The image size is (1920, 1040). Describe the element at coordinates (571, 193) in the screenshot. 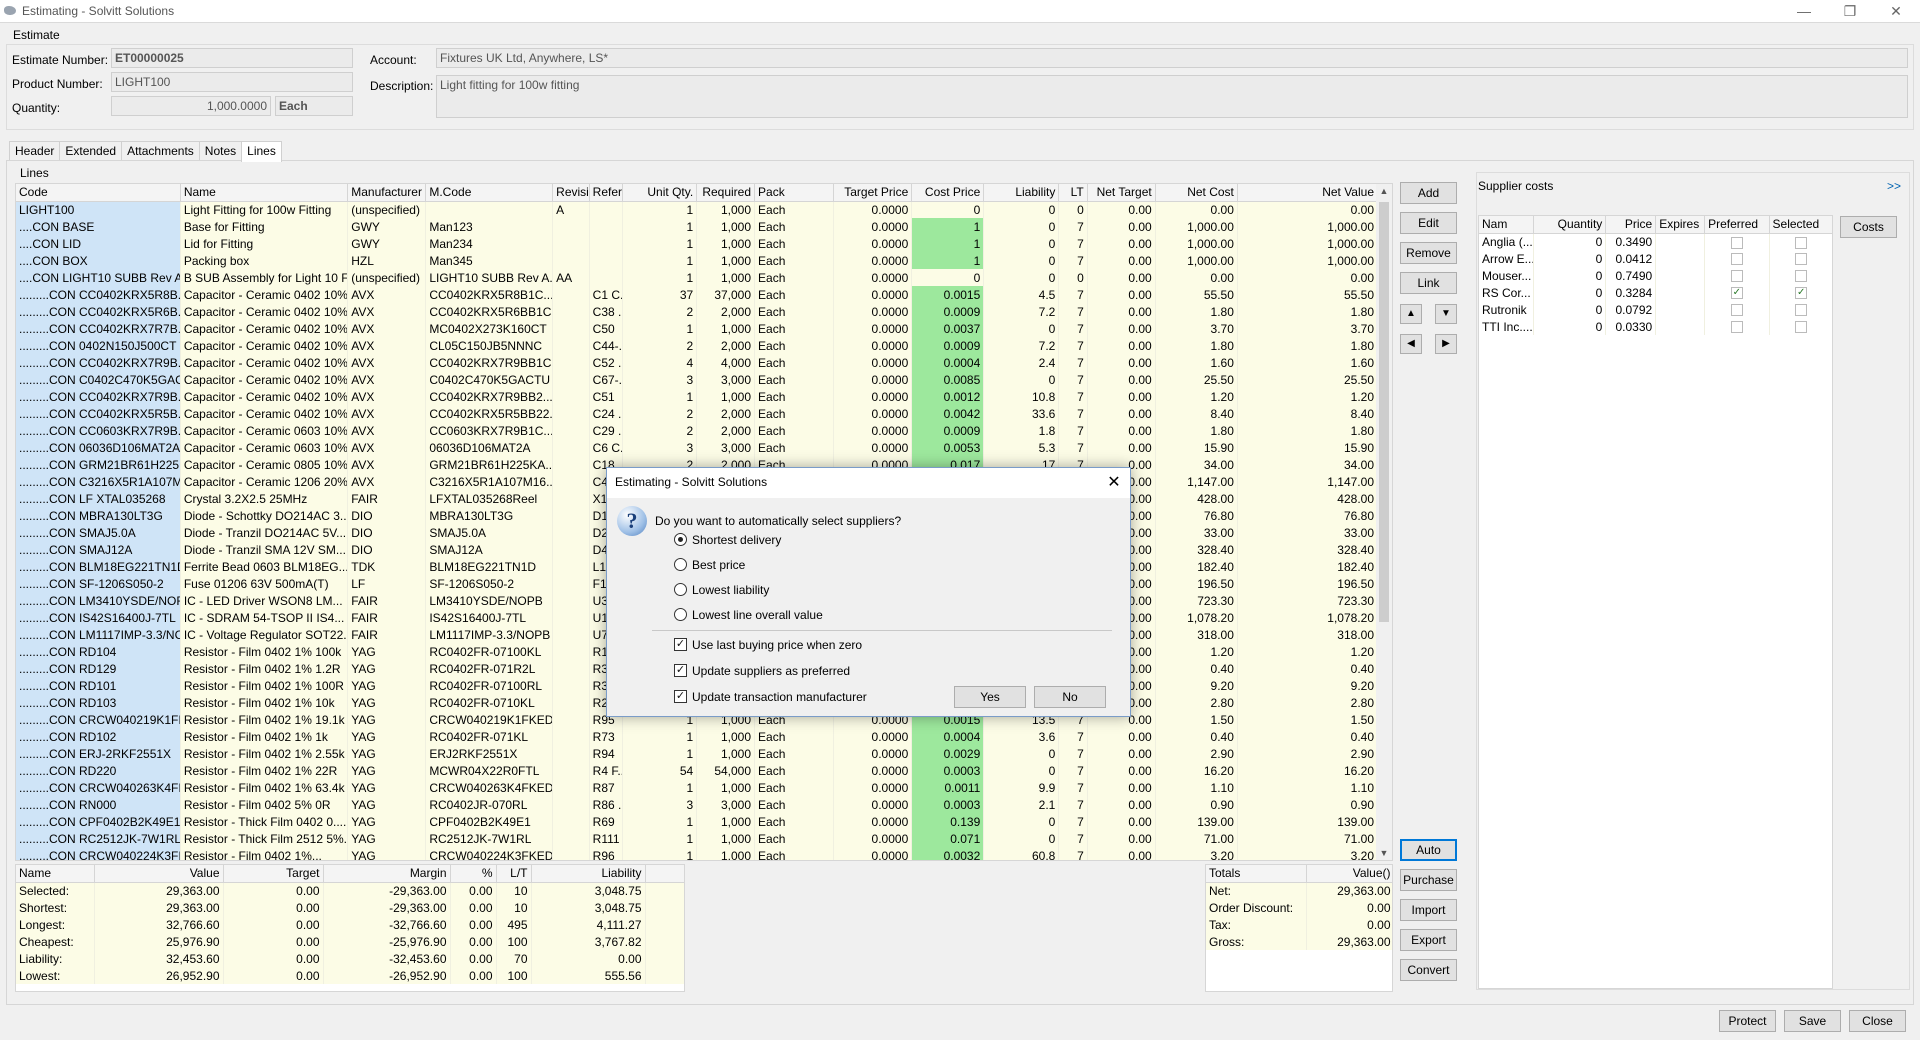

I see `column-header: Revisi` at that location.